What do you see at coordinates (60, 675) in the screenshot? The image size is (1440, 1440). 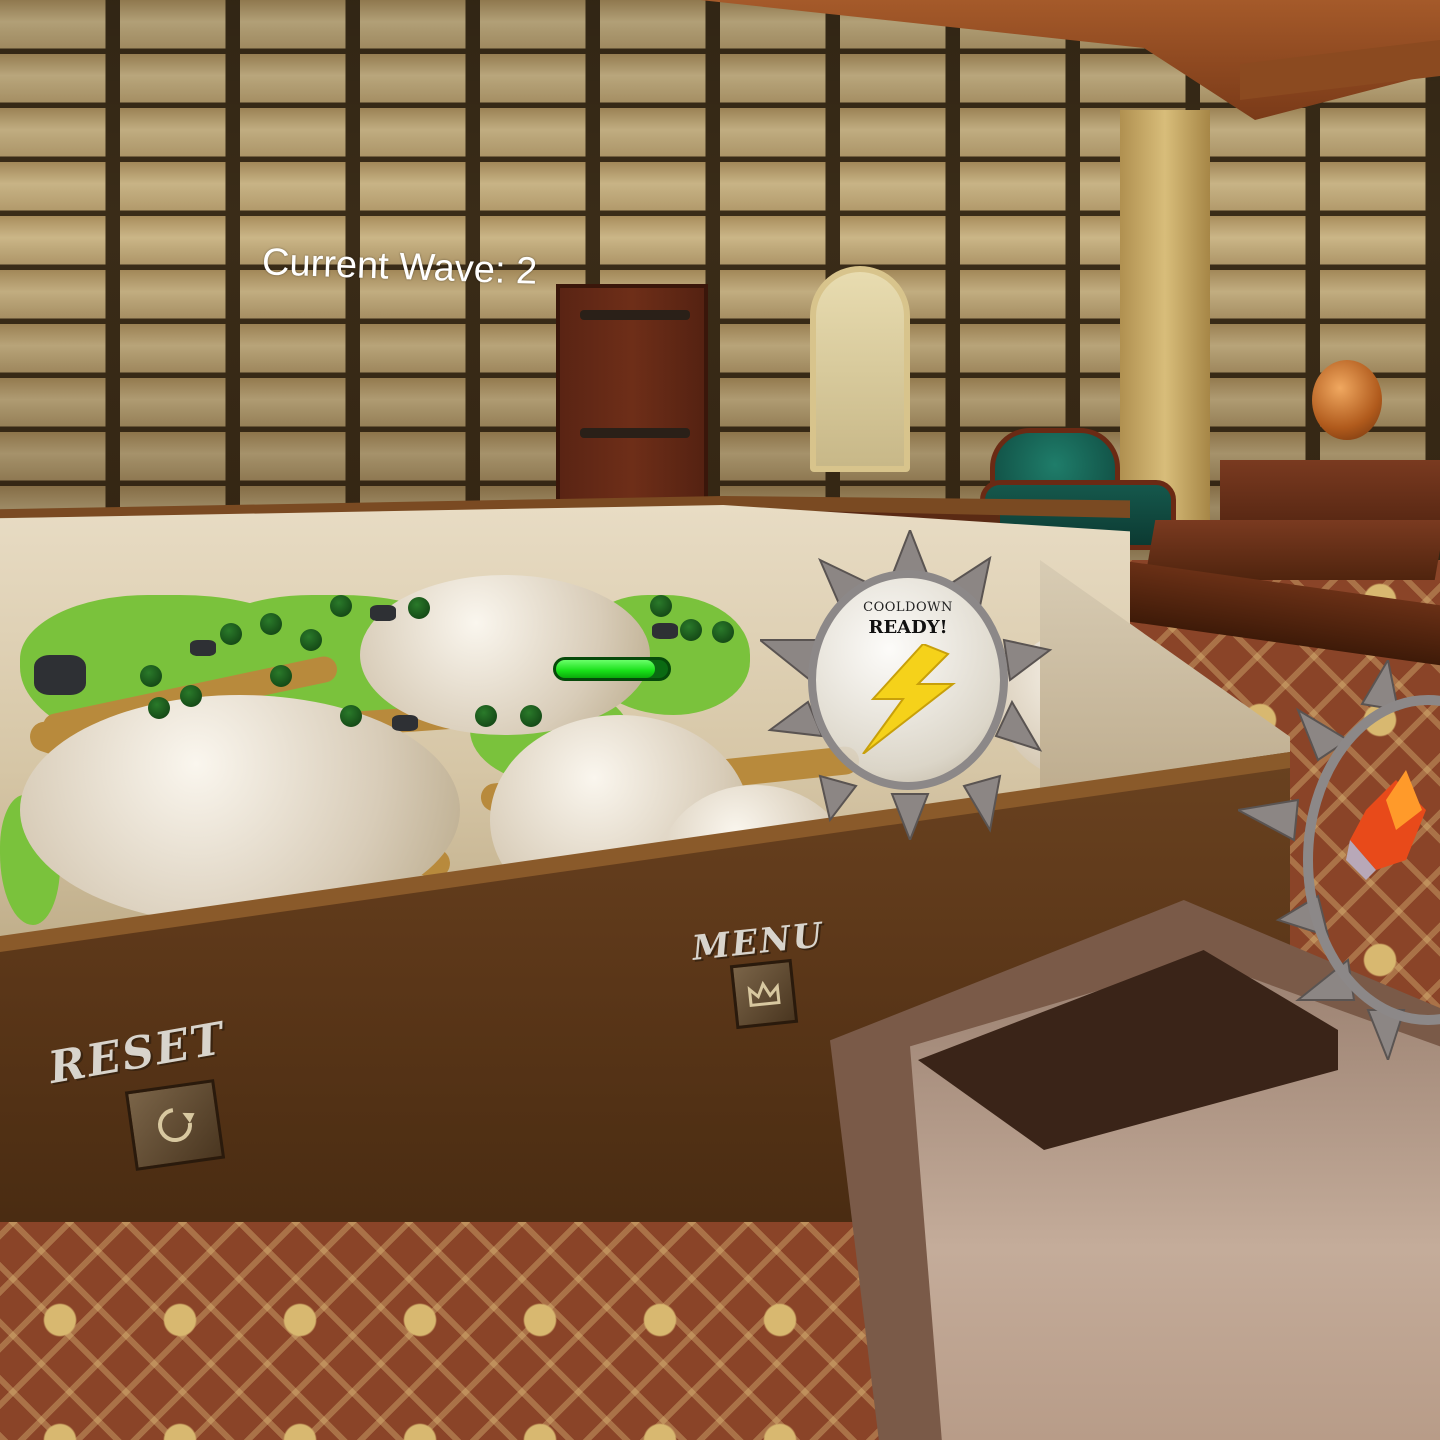 I see `rock-pile` at bounding box center [60, 675].